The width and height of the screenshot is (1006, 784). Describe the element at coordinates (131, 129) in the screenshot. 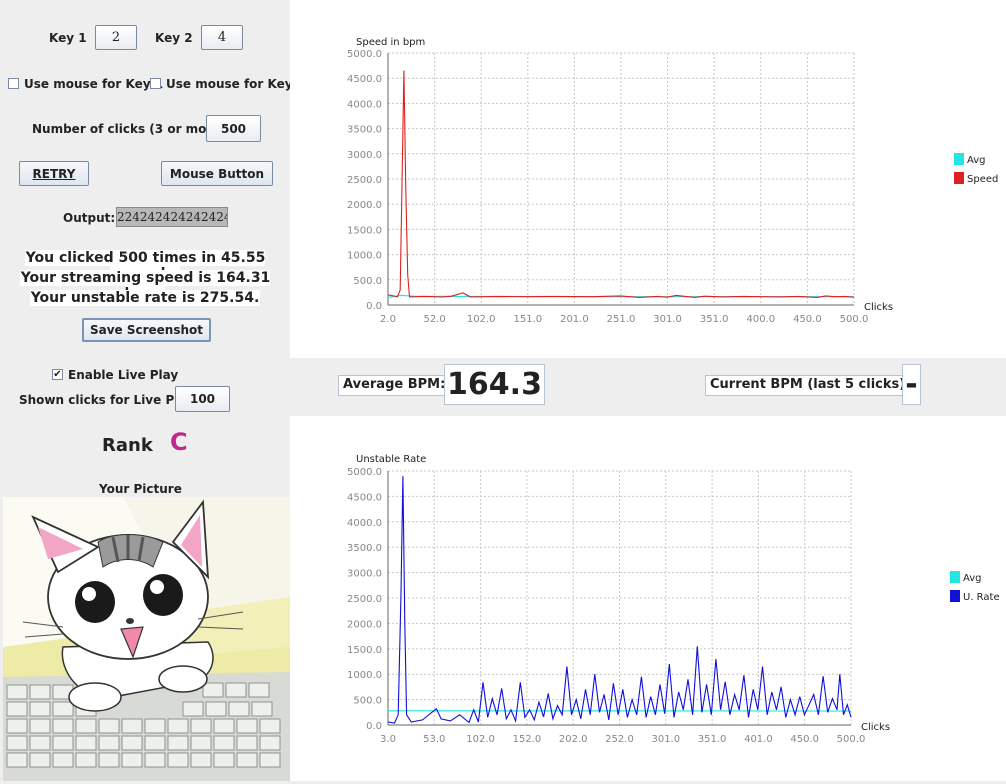

I see `clicks-label: Number of clicks (3 or more):` at that location.